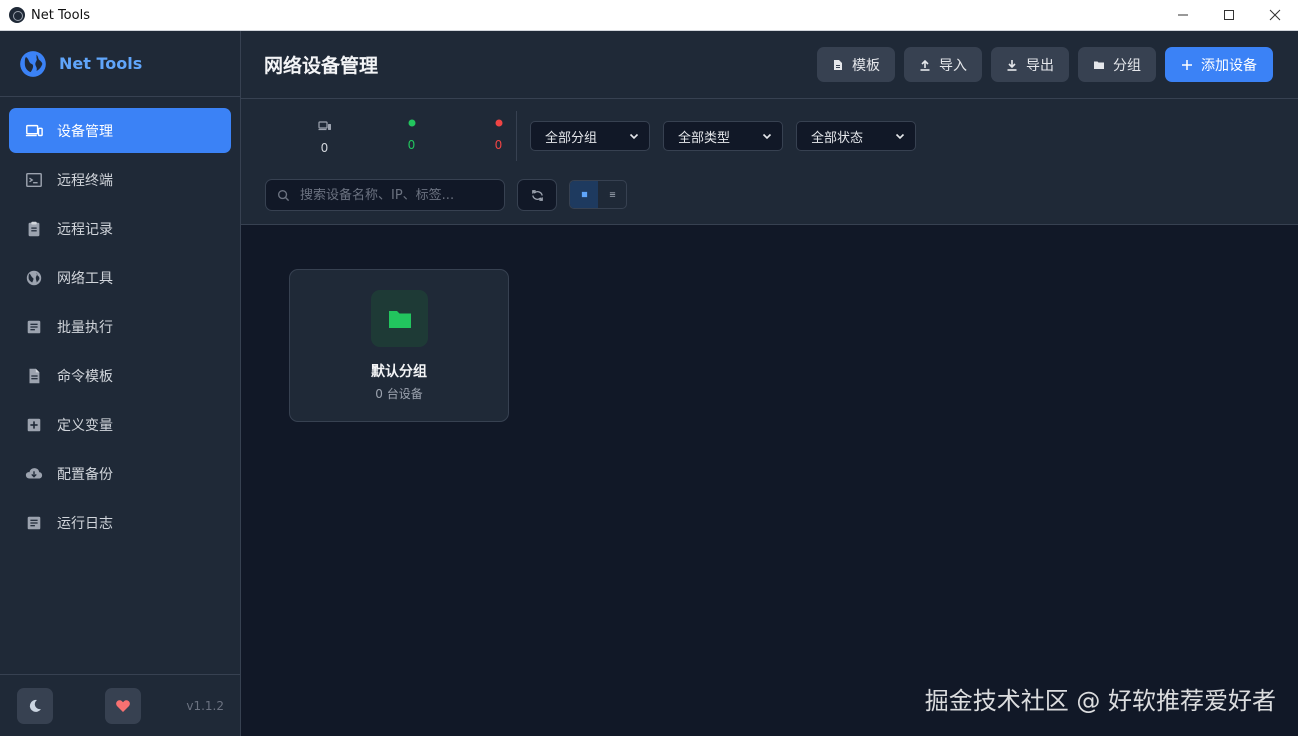 This screenshot has width=1298, height=736. What do you see at coordinates (120, 277) in the screenshot?
I see `sidebar-item-network-tools: 网络工具` at bounding box center [120, 277].